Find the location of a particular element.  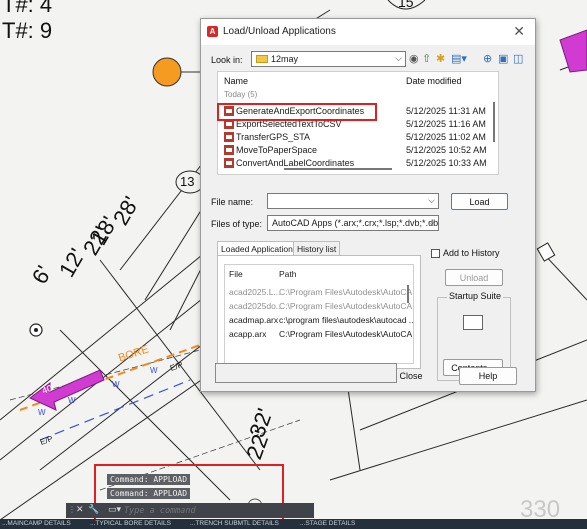

file-name-input: ⌵ is located at coordinates (353, 201).